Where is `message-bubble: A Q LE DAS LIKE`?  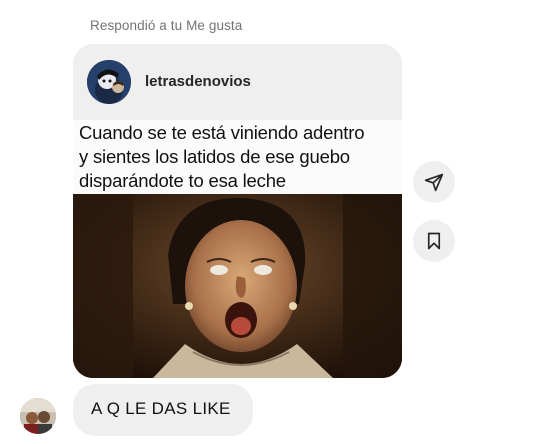
message-bubble: A Q LE DAS LIKE is located at coordinates (163, 410).